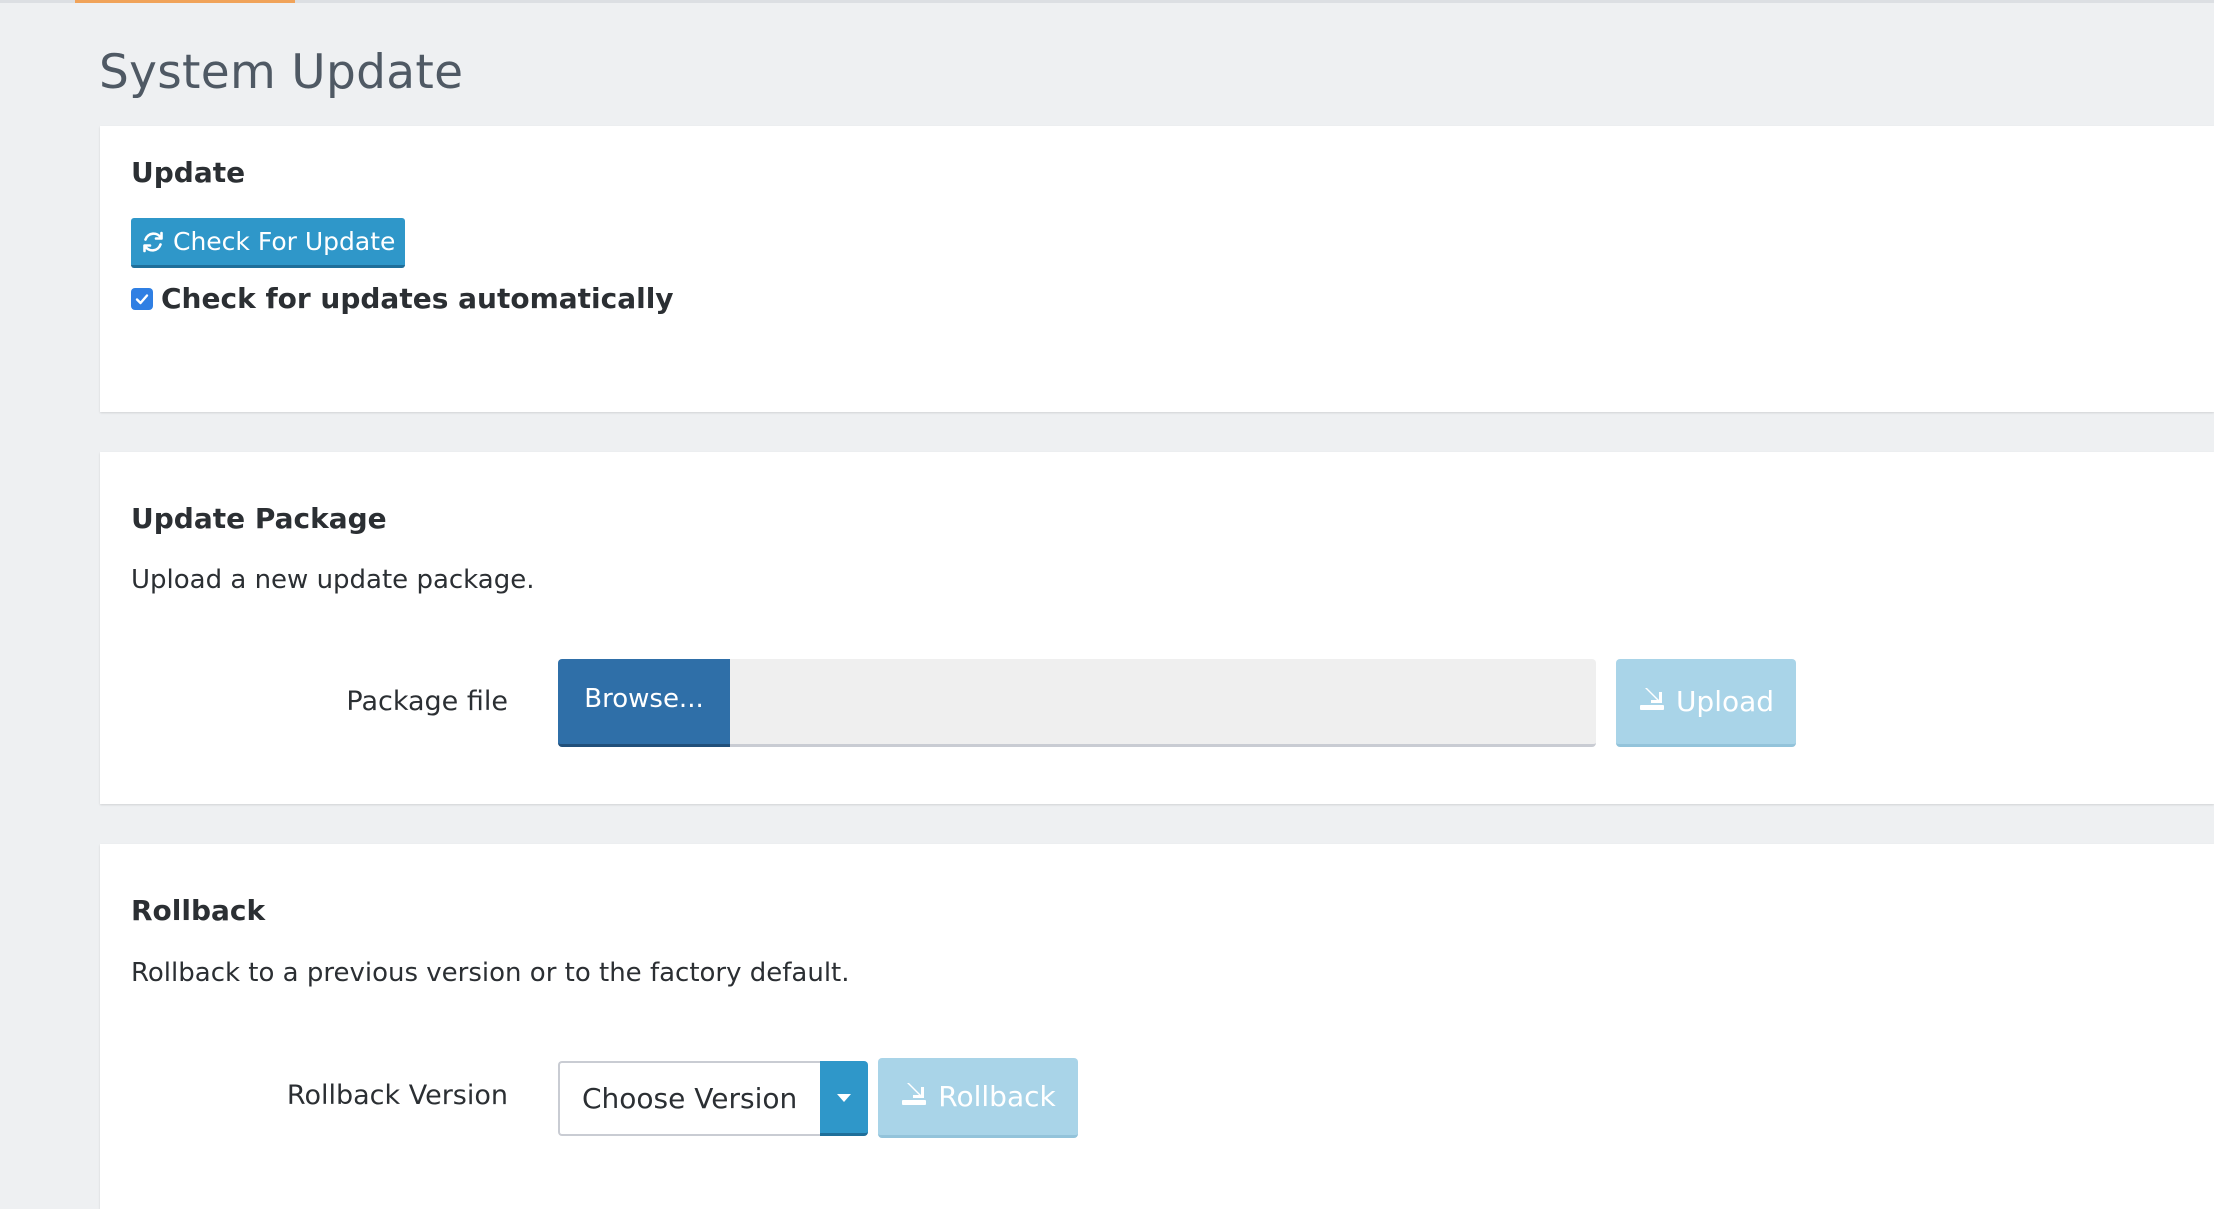 The height and width of the screenshot is (1209, 2214). Describe the element at coordinates (1107, 1) in the screenshot. I see `top-bar` at that location.